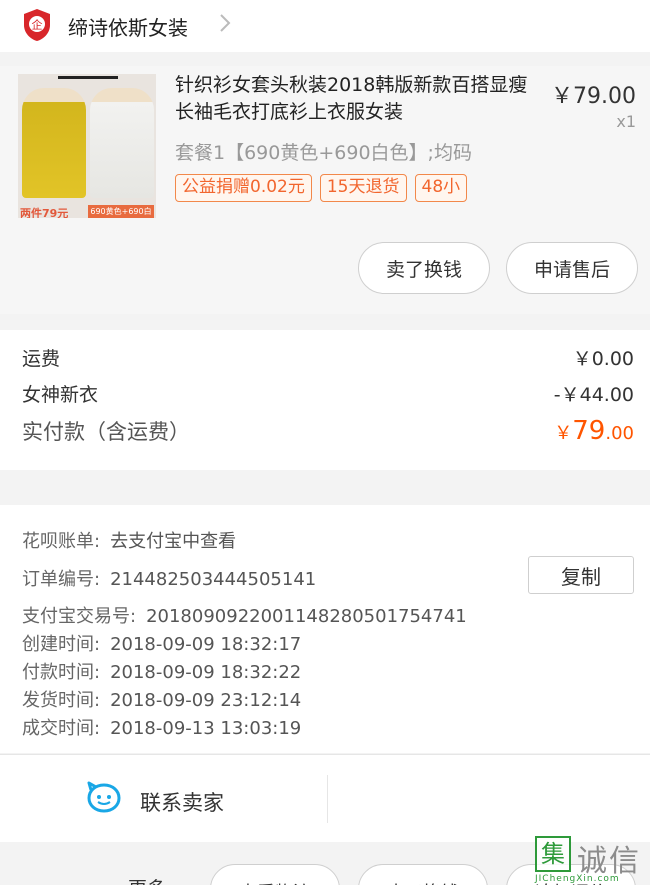 The image size is (650, 885). I want to click on paid-time-line: 付款时间: 2018-09-09 18:32:22, so click(161, 671).